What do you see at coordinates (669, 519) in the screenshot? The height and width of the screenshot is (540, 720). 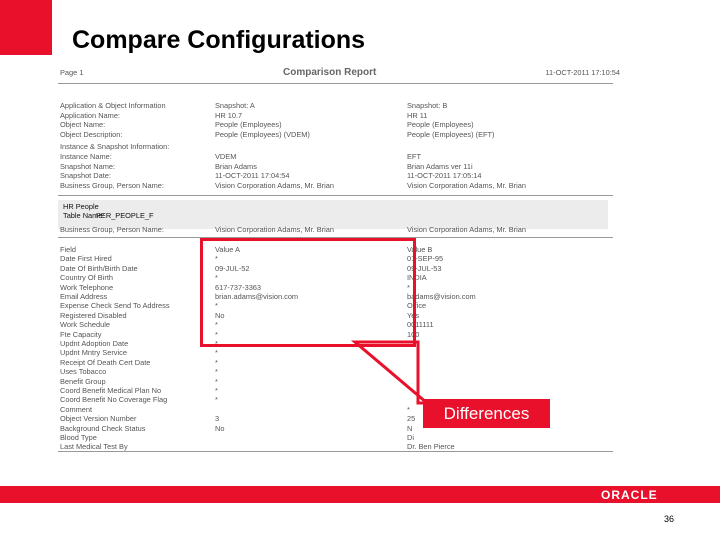 I see `page-number: 36` at bounding box center [669, 519].